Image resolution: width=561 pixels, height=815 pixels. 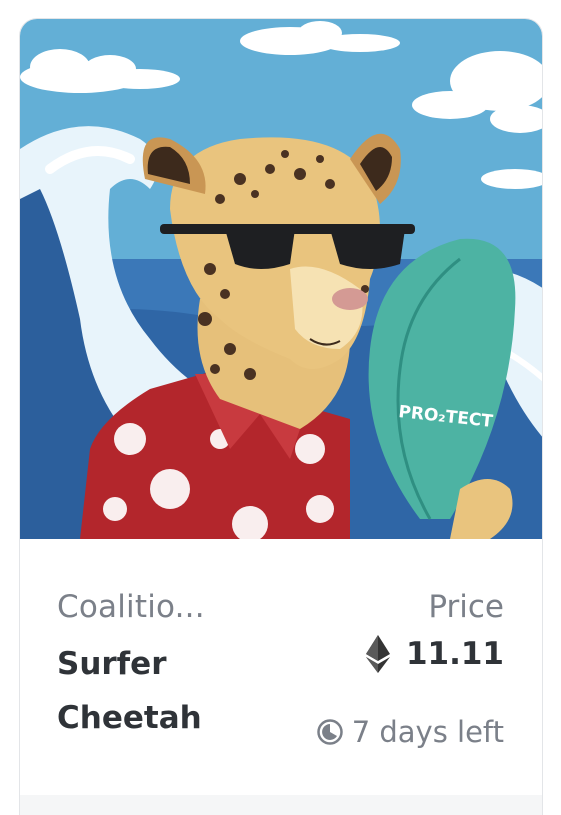 What do you see at coordinates (112, 664) in the screenshot?
I see `nft-title-line1: Surfer` at bounding box center [112, 664].